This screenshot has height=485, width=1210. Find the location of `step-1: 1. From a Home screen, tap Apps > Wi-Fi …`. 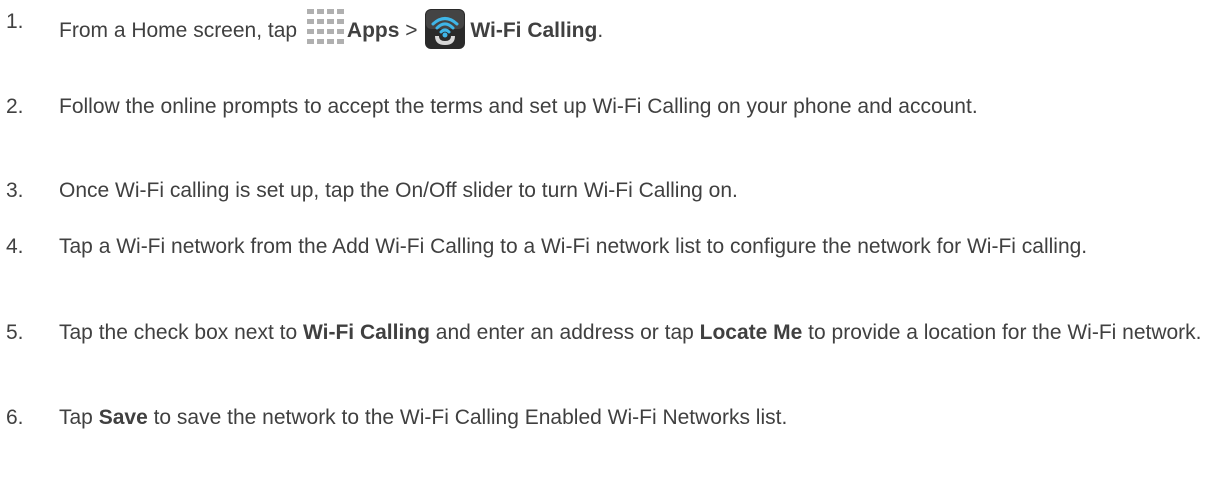

step-1: 1. From a Home screen, tap Apps > Wi-Fi … is located at coordinates (608, 28).